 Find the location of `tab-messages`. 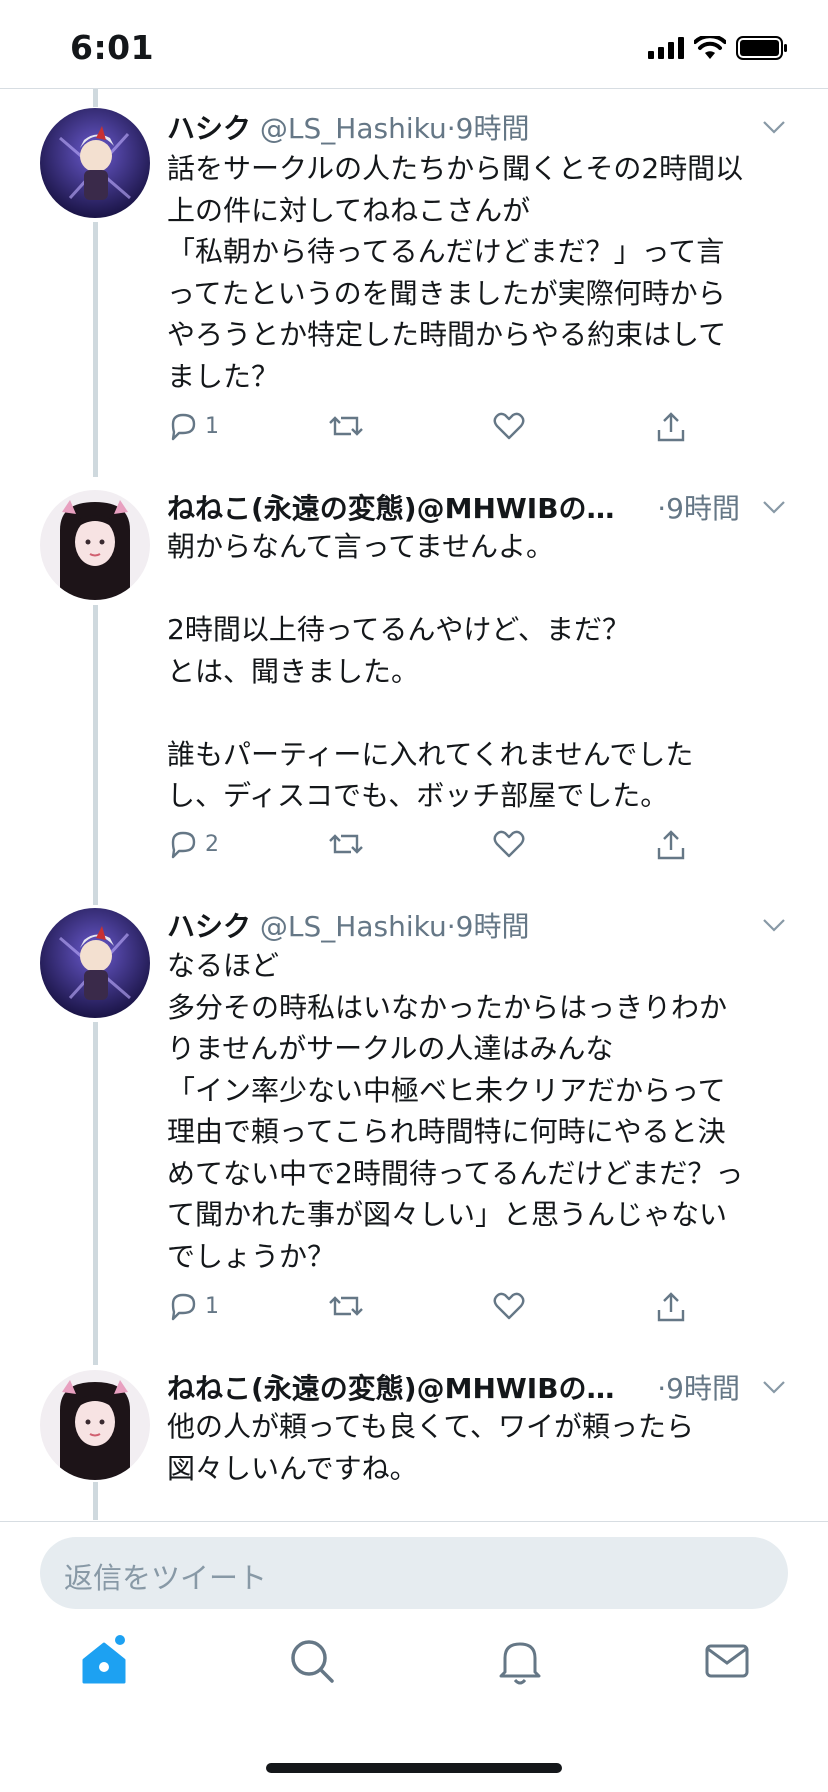

tab-messages is located at coordinates (727, 1660).